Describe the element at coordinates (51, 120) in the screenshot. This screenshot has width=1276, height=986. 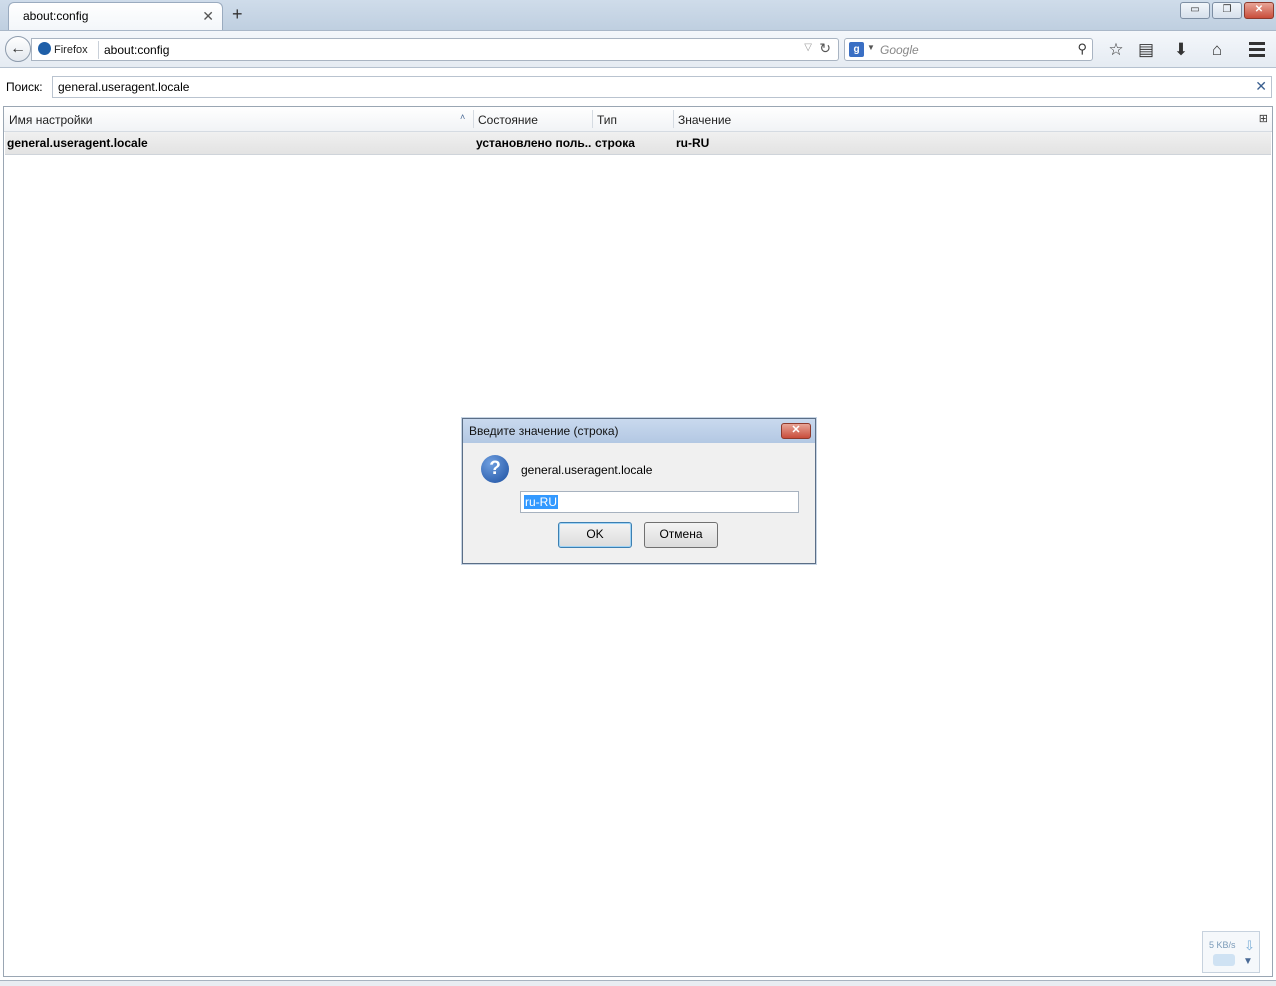
I see `column-header-name: Имя настройки` at that location.